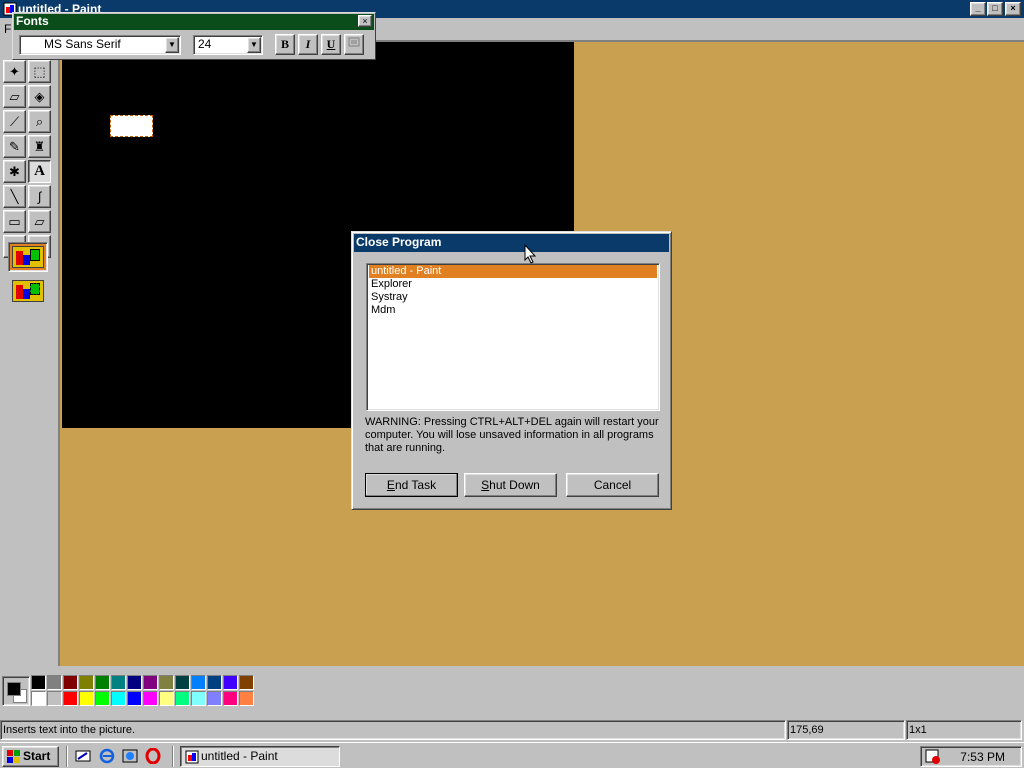 Image resolution: width=1024 pixels, height=768 pixels. What do you see at coordinates (365, 21) in the screenshot?
I see `fonts-close-button: ×` at bounding box center [365, 21].